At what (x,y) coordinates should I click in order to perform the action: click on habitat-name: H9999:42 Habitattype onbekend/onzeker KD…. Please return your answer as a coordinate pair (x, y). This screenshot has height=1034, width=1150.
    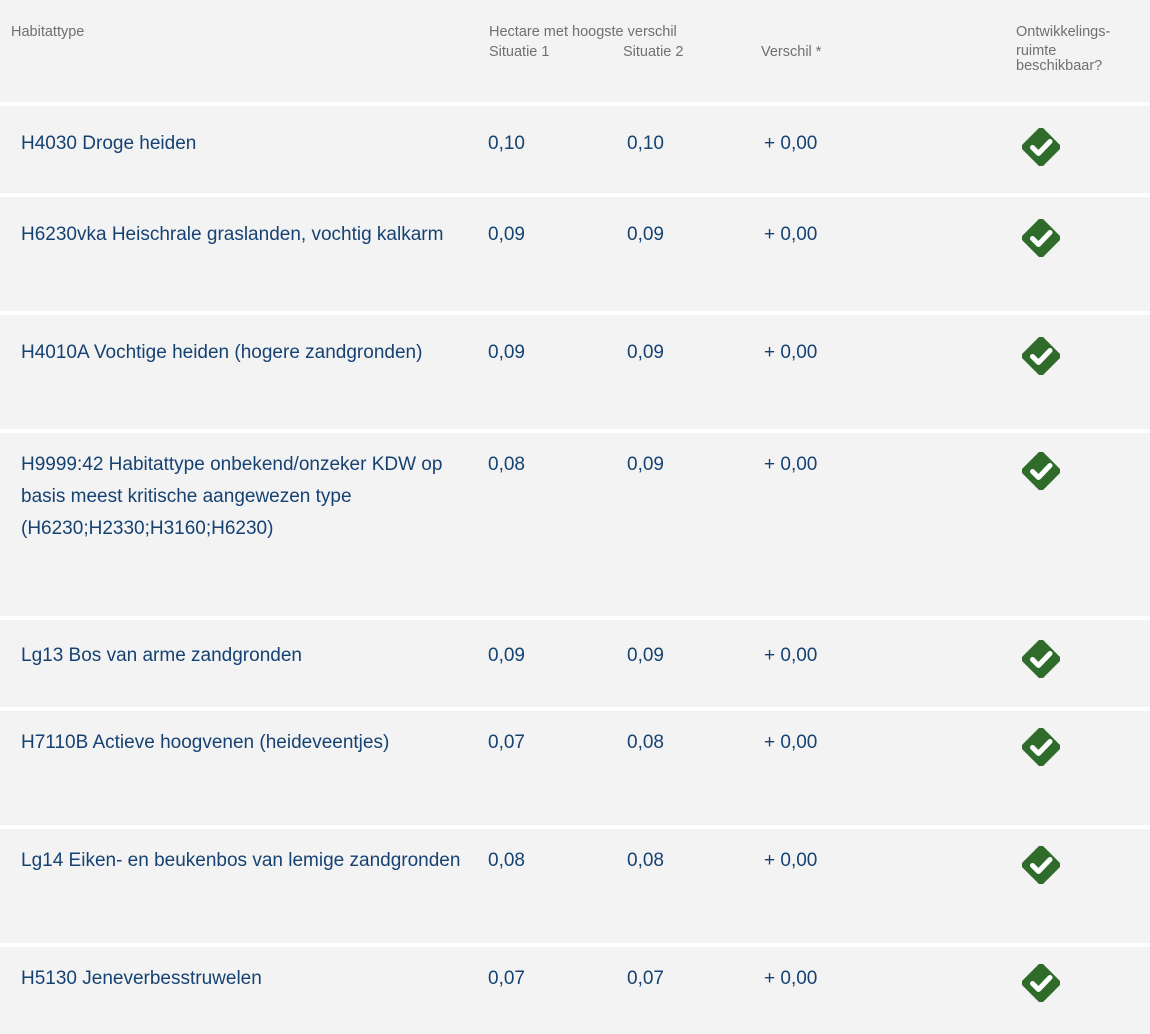
    Looking at the image, I should click on (232, 496).